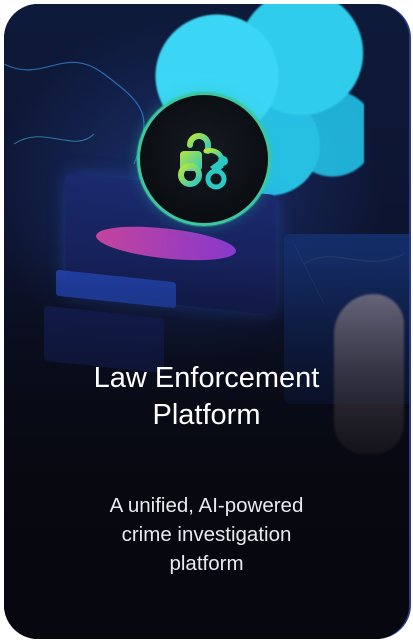  I want to click on description-line-1: A unified, AI-powered, so click(206, 505).